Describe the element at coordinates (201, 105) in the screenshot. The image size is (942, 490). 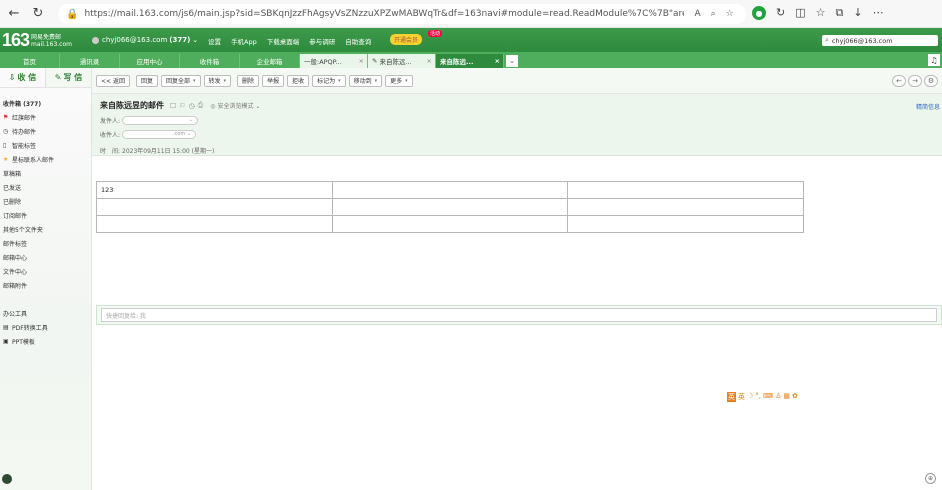
I see `print-icon: ⎙` at that location.